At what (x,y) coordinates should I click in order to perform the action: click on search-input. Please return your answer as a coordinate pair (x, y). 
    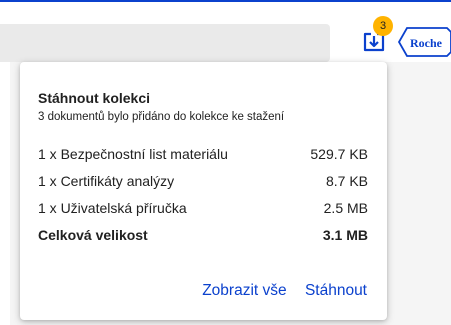
    Looking at the image, I should click on (165, 43).